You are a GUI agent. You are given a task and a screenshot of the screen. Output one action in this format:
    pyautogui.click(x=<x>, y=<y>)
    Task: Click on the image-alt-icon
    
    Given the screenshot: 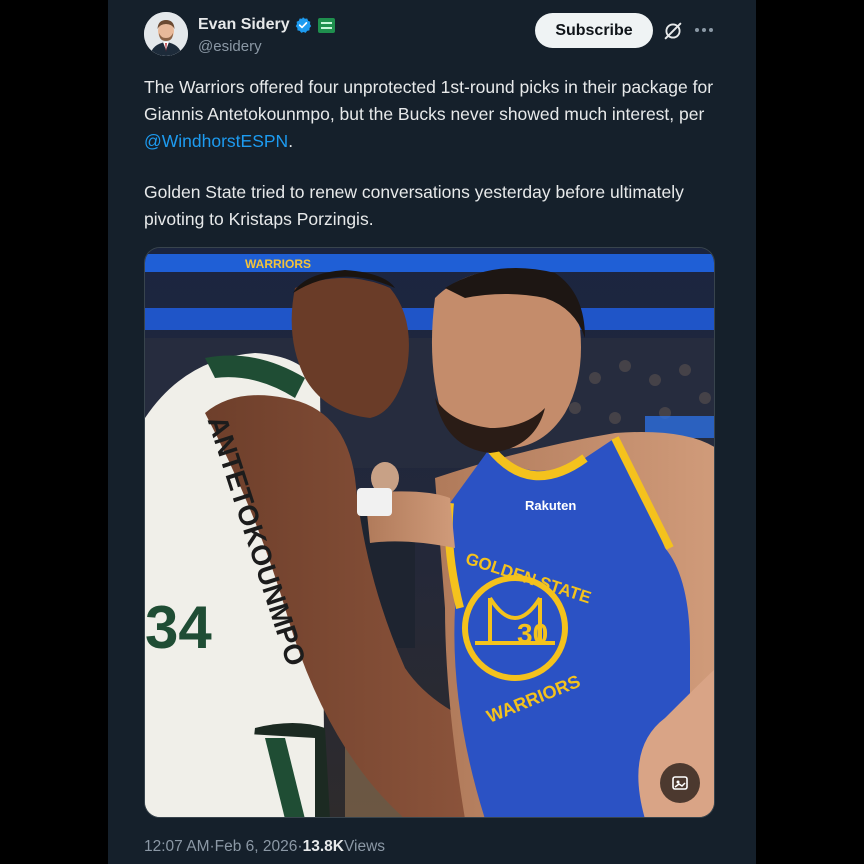 What is the action you would take?
    pyautogui.click(x=680, y=783)
    